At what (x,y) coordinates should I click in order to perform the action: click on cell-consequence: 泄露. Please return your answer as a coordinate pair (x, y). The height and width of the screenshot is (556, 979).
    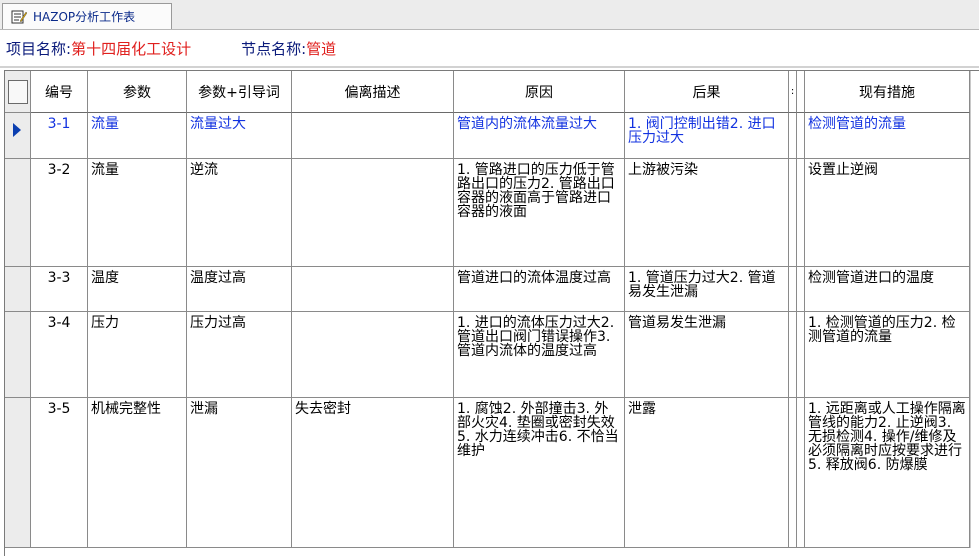
    Looking at the image, I should click on (707, 473).